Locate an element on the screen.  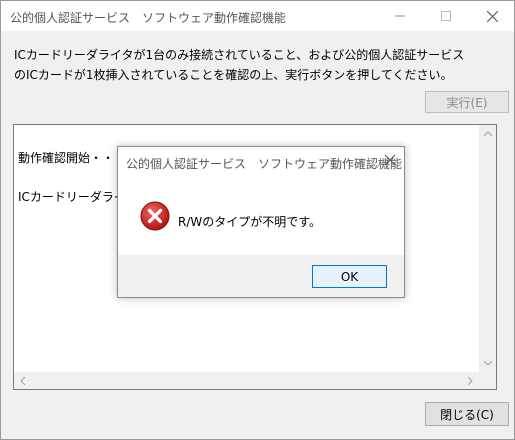
dialog-body: R/Wのタイプが不明です。 is located at coordinates (261, 216).